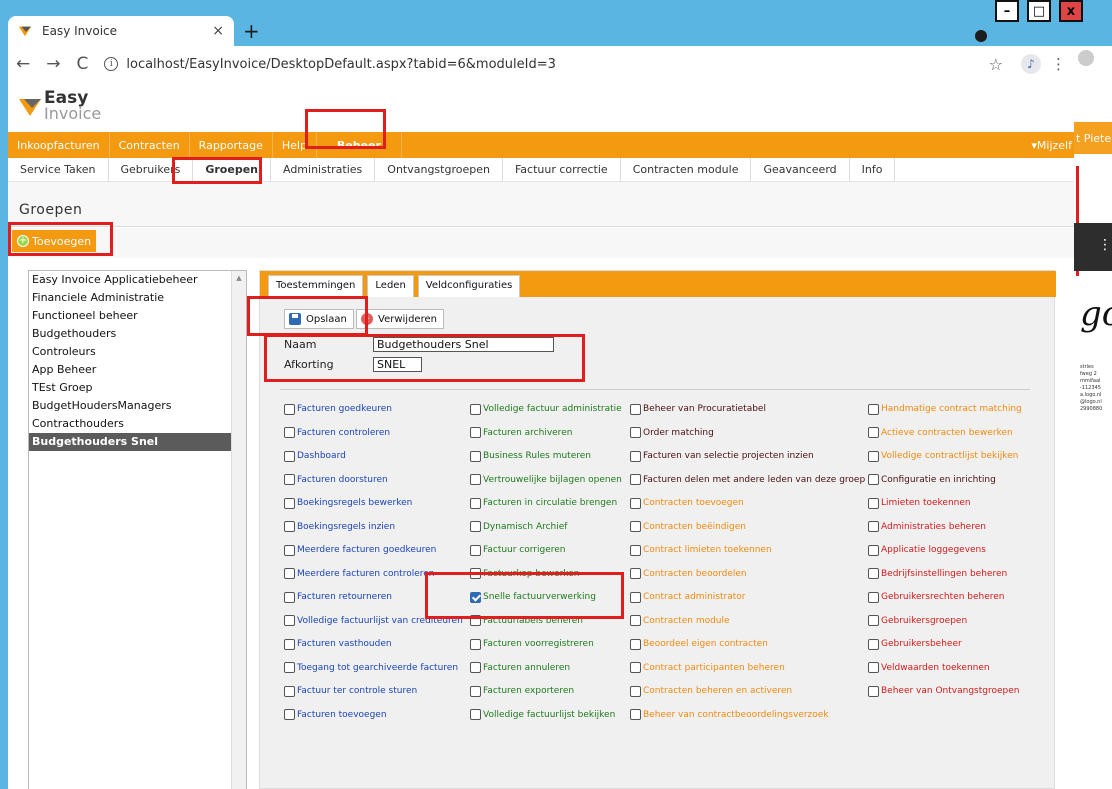  I want to click on list-item: TEst Groep, so click(130, 388).